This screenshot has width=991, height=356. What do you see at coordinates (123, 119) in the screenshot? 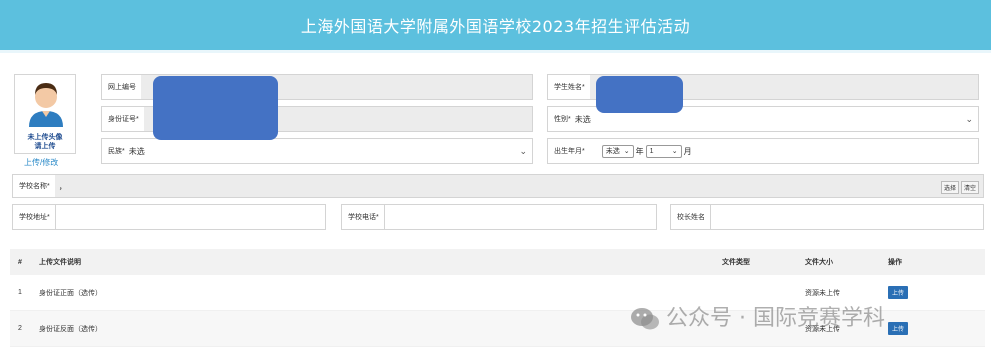
I see `id-card-label: 身份证号 *` at bounding box center [123, 119].